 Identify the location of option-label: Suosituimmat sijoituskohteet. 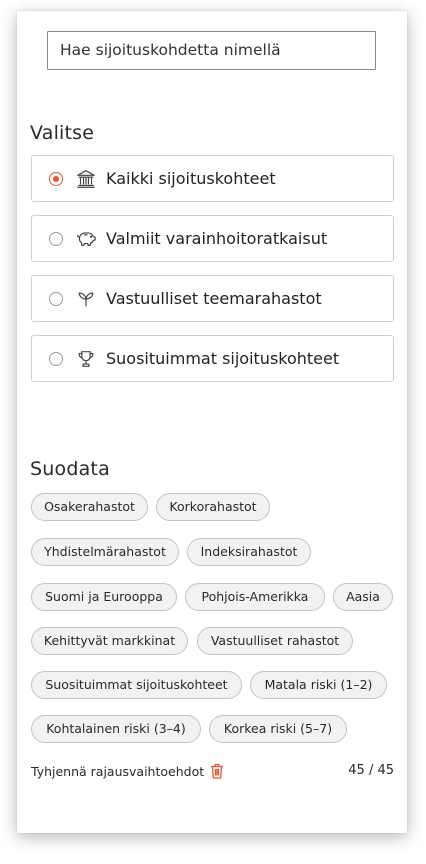
(223, 358).